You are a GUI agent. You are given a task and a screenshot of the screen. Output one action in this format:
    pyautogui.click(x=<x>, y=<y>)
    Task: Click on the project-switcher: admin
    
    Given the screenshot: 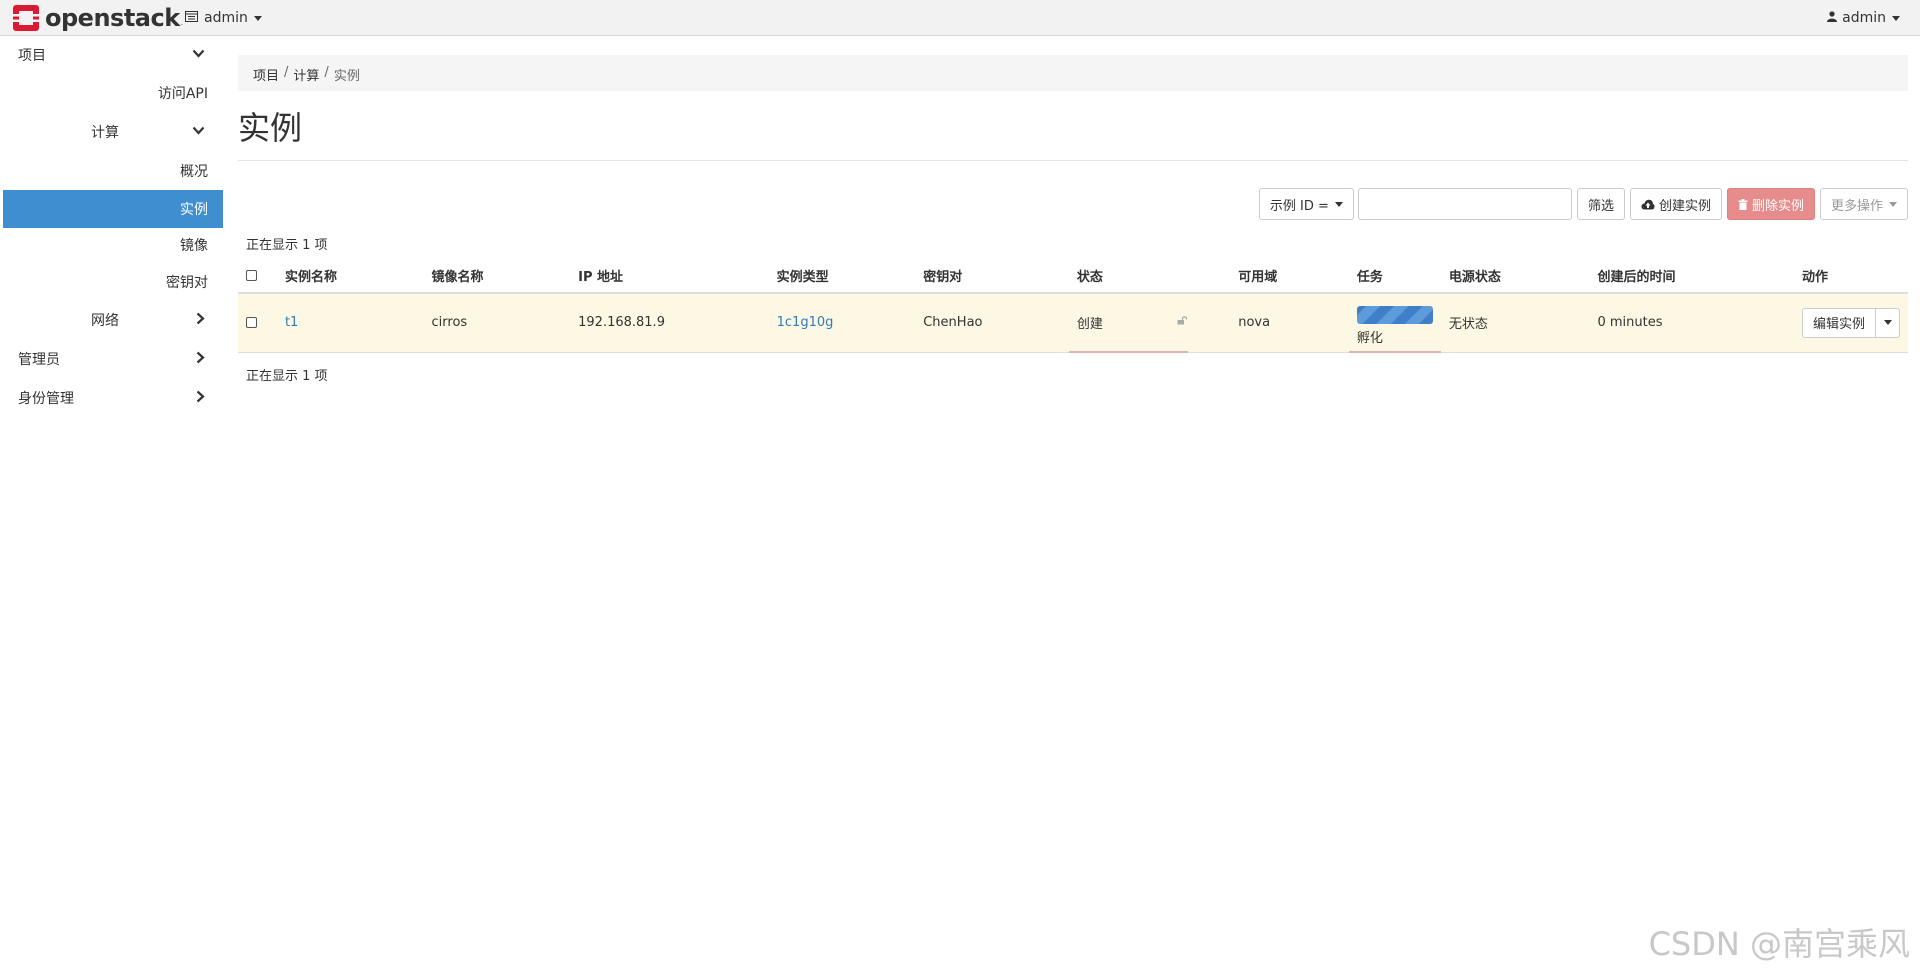 What is the action you would take?
    pyautogui.click(x=223, y=18)
    